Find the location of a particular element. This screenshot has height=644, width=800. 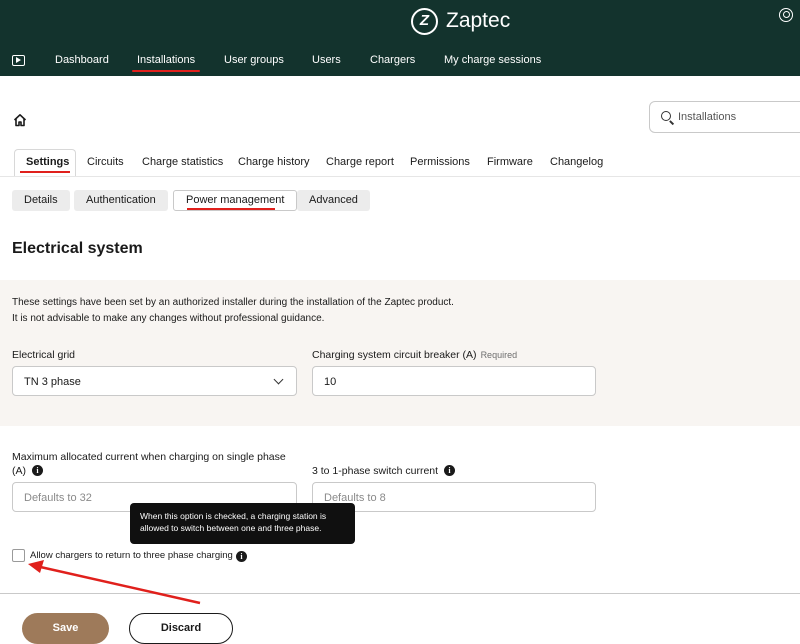

discard-button: Discard is located at coordinates (181, 628).